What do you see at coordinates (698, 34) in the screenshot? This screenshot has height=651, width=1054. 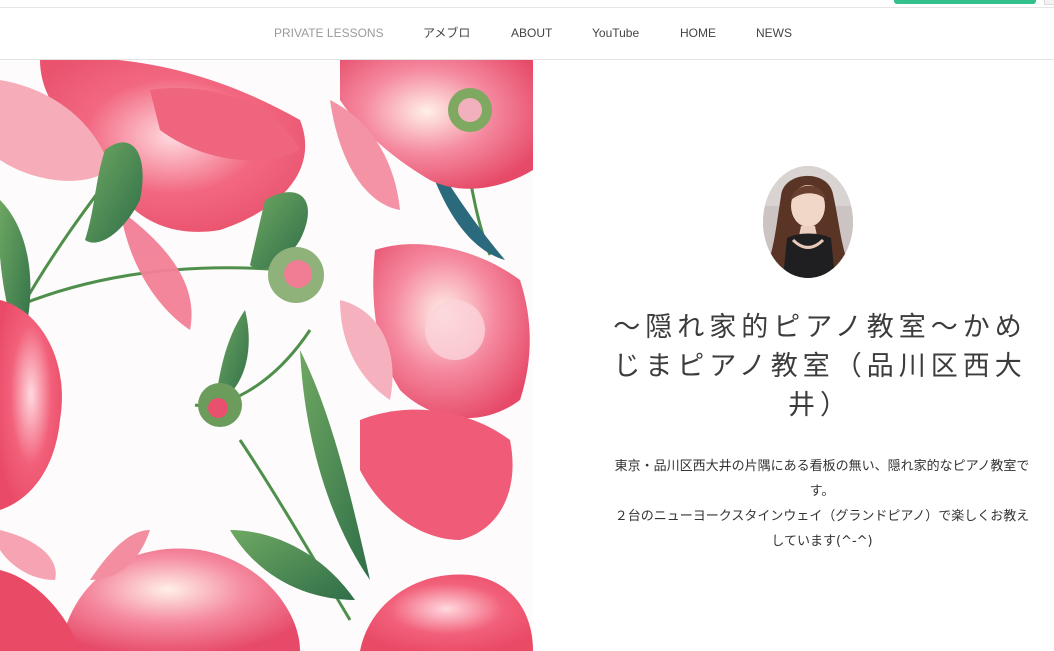 I see `nav-home: HOME` at bounding box center [698, 34].